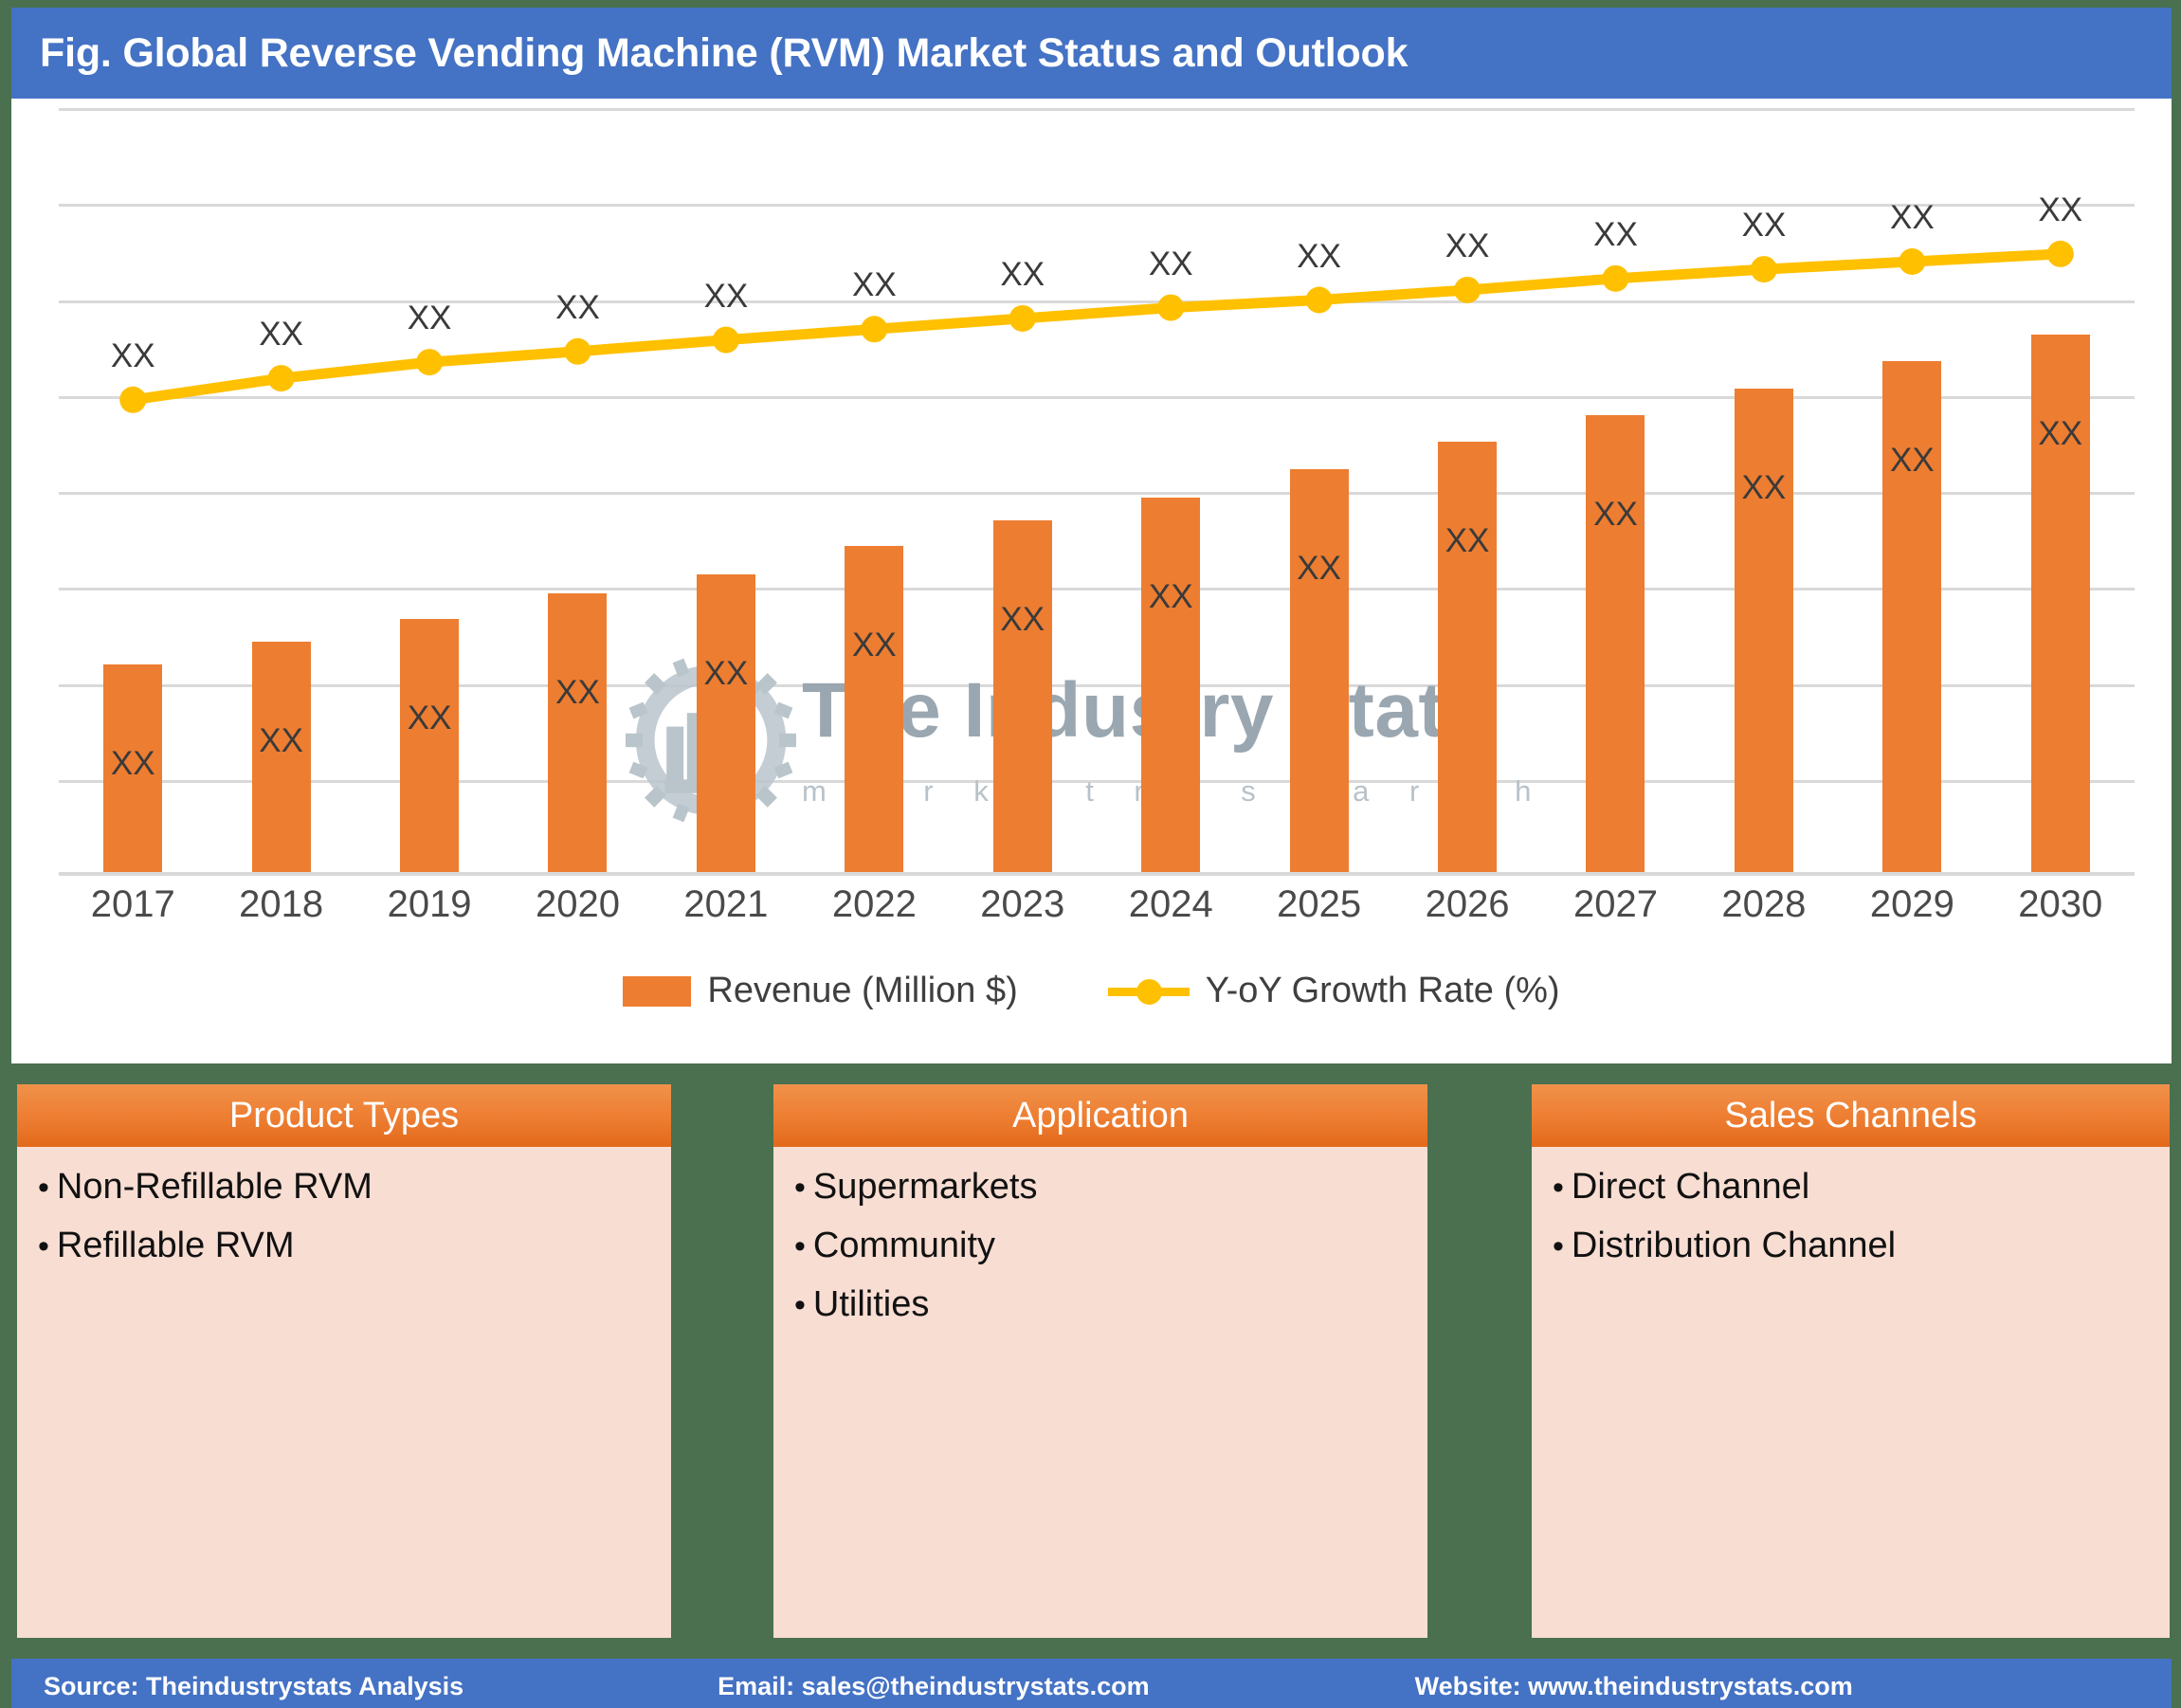 This screenshot has height=1708, width=2181. What do you see at coordinates (1734, 1246) in the screenshot?
I see `list-item-label: Distribution Channel` at bounding box center [1734, 1246].